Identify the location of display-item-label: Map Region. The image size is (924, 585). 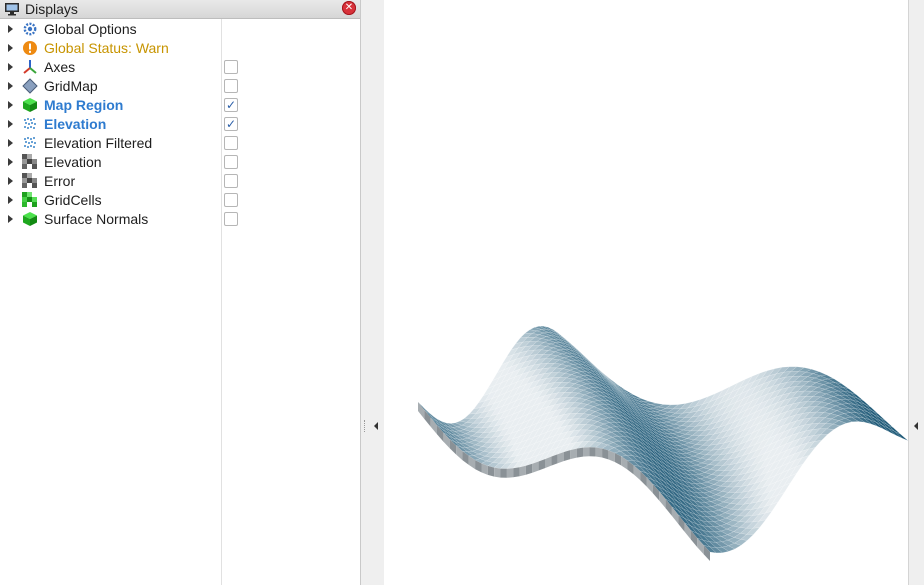
(83, 105).